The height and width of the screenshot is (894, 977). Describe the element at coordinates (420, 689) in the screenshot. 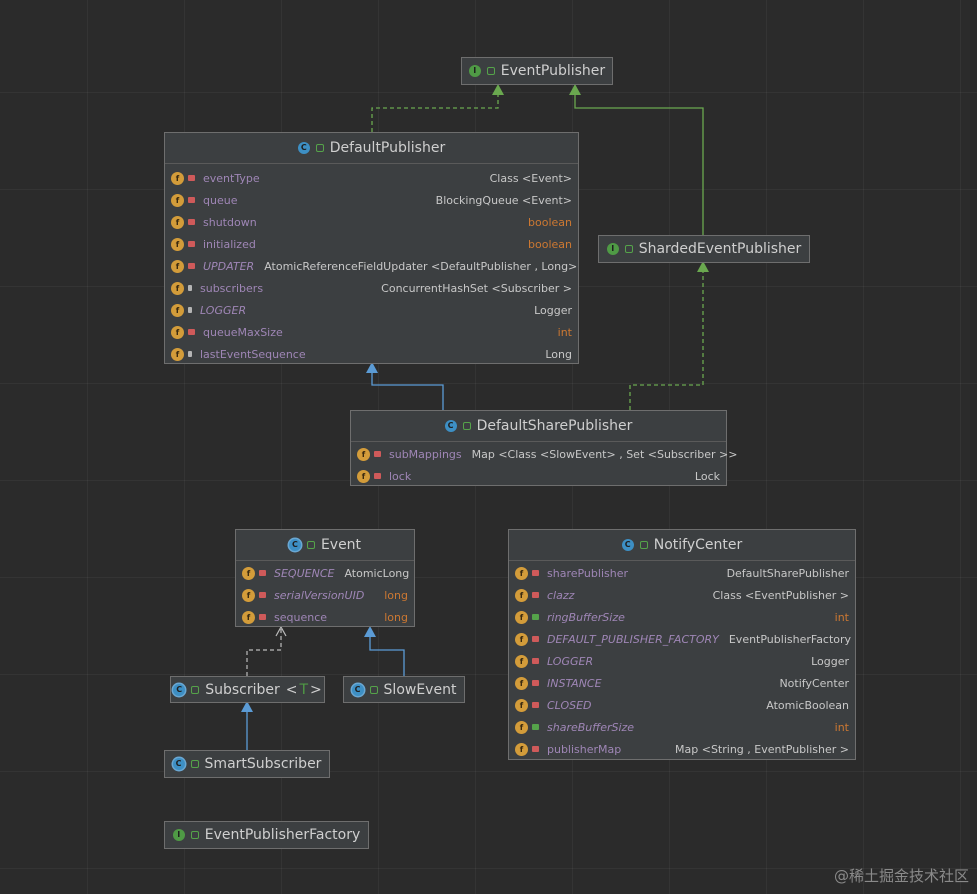

I see `class-name: SlowEvent` at that location.